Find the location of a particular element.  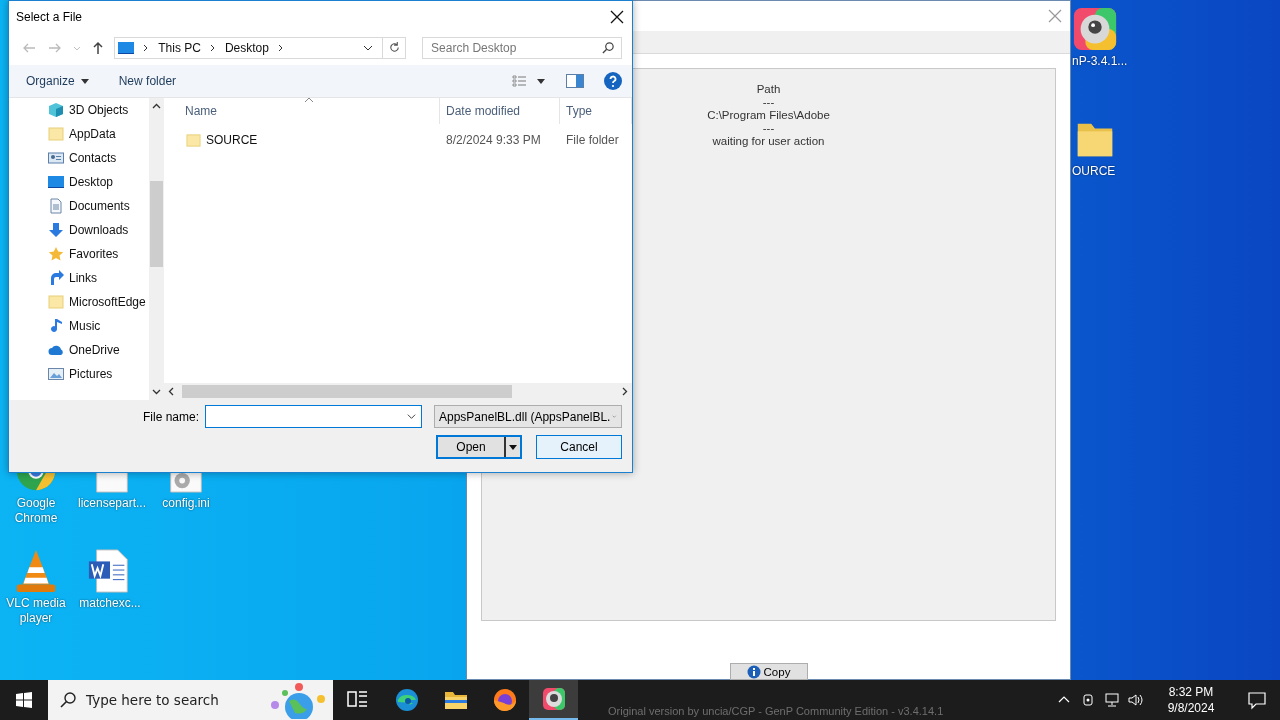

nav-item: Links is located at coordinates (98, 278).